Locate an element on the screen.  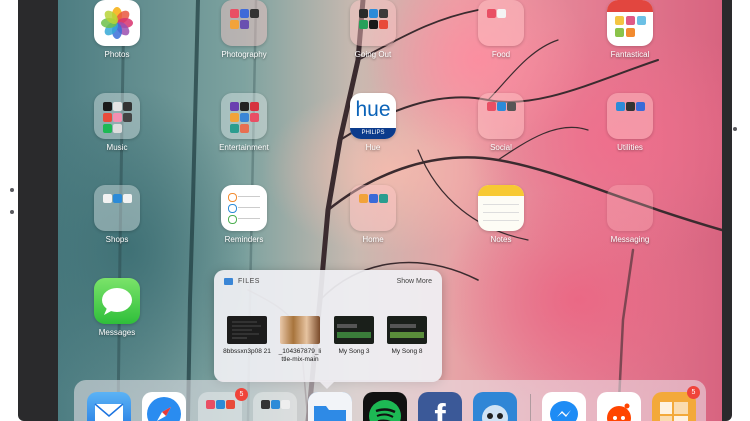
hue-brand-text: PHILIPS is located at coordinates (373, 133).